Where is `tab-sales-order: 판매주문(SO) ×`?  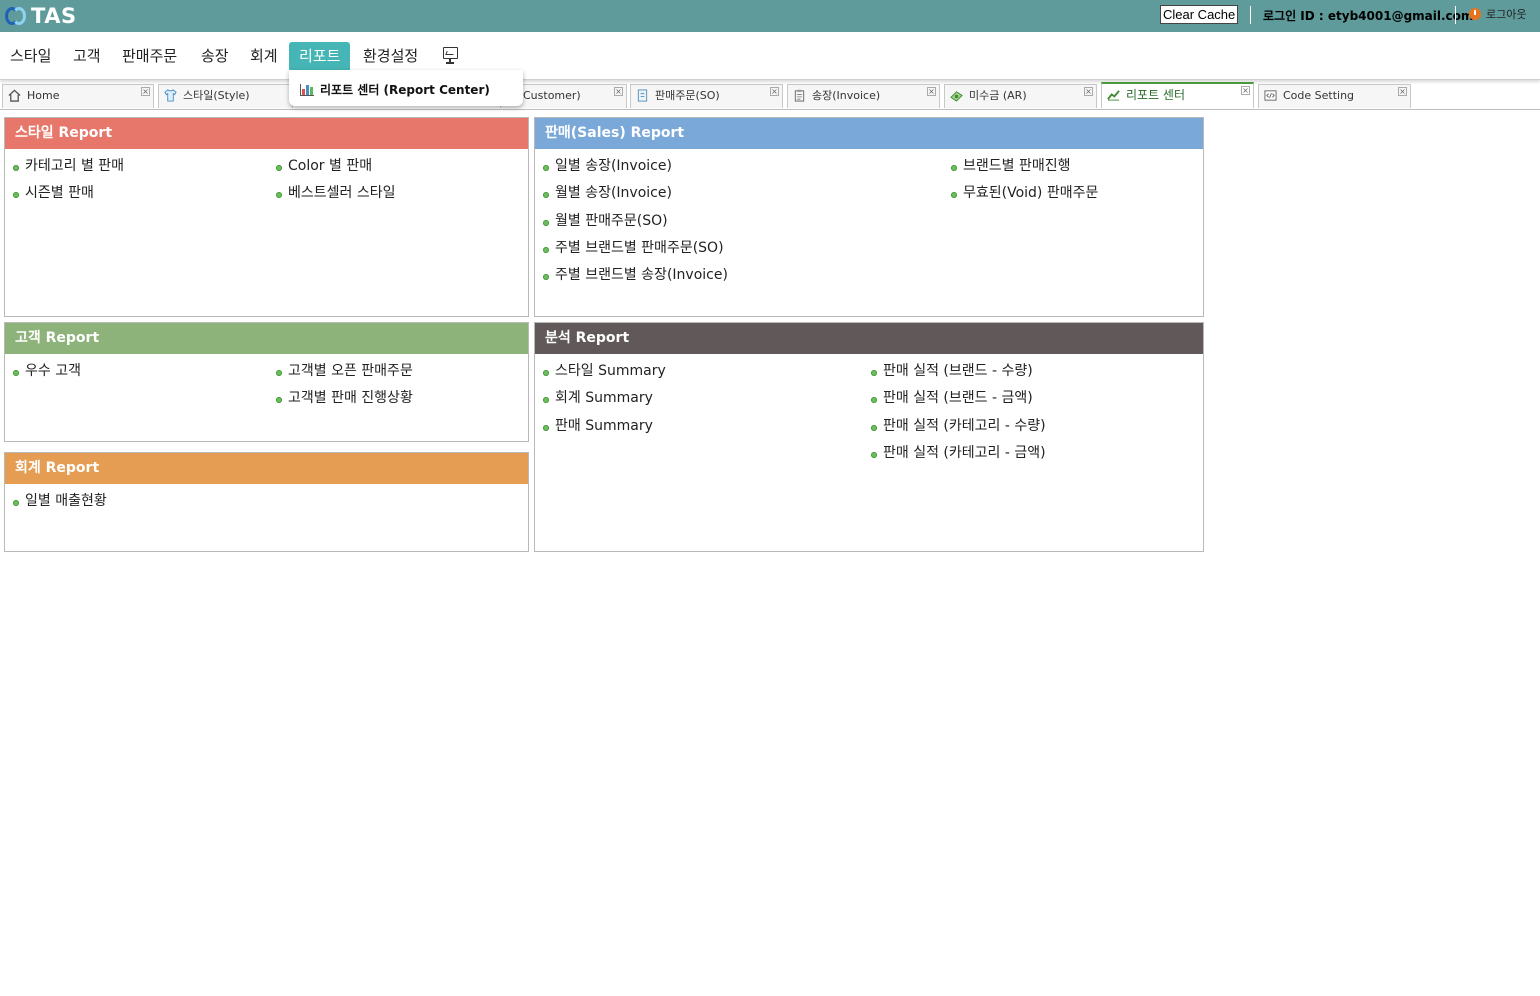
tab-sales-order: 판매주문(SO) × is located at coordinates (706, 96).